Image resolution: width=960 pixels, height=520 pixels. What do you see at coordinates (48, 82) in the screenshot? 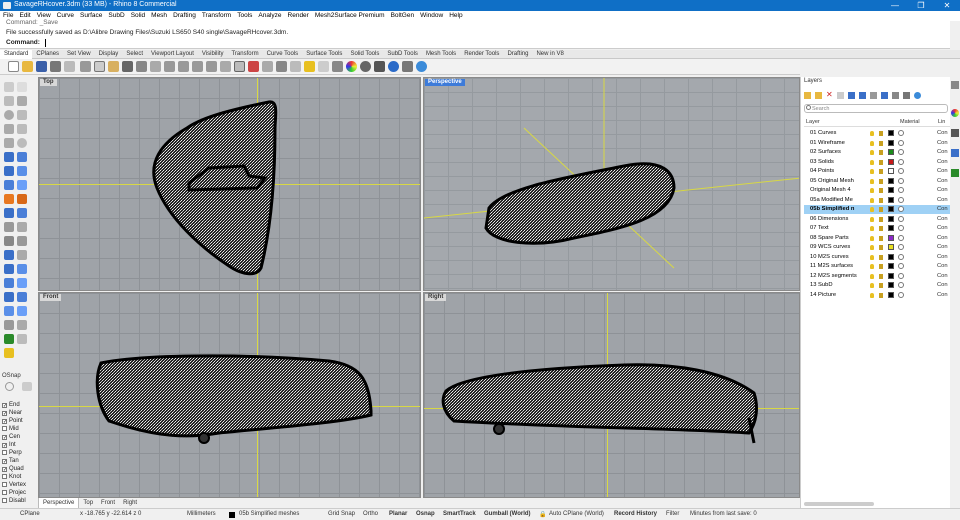
I see `viewport-label-top: Top` at bounding box center [48, 82].